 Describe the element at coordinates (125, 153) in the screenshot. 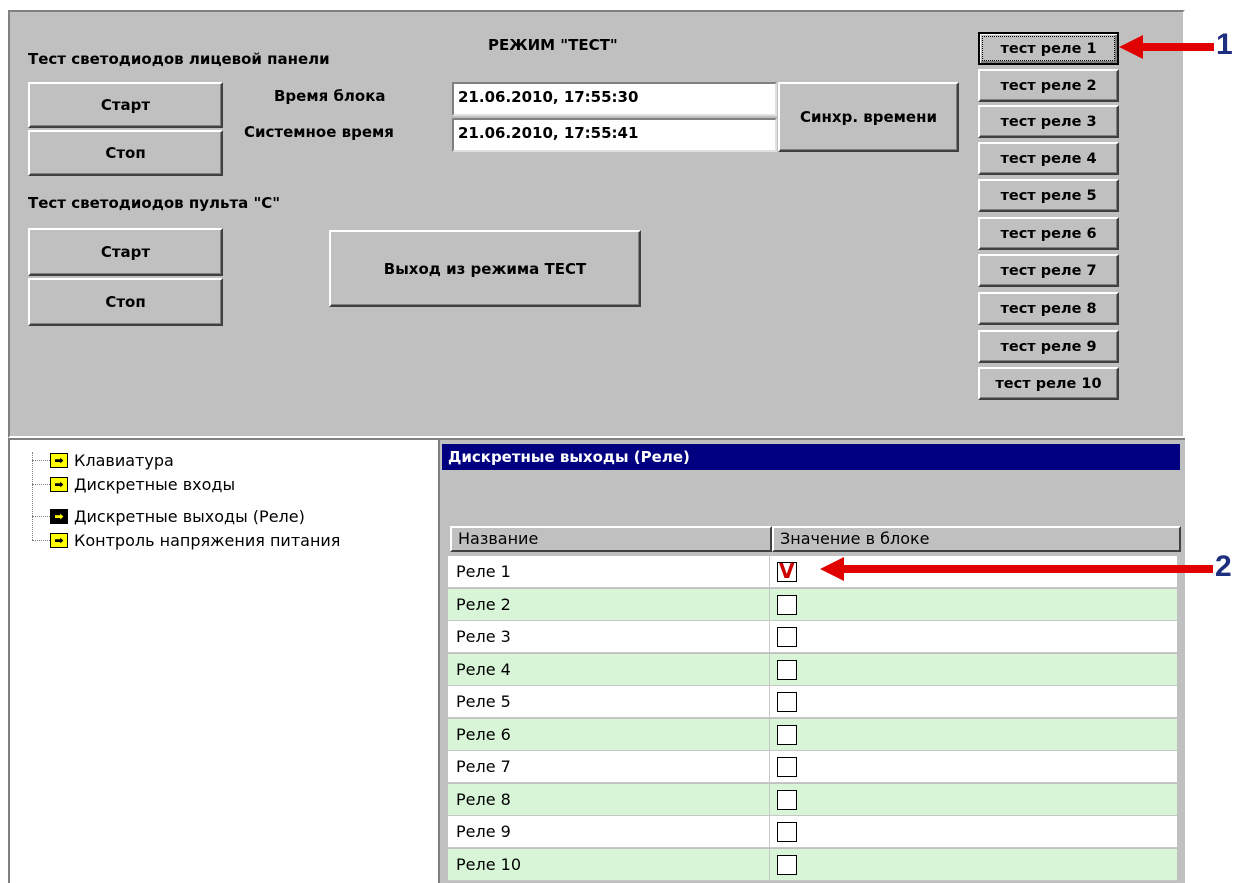

I see `front-led-stop-button: Стоп` at that location.